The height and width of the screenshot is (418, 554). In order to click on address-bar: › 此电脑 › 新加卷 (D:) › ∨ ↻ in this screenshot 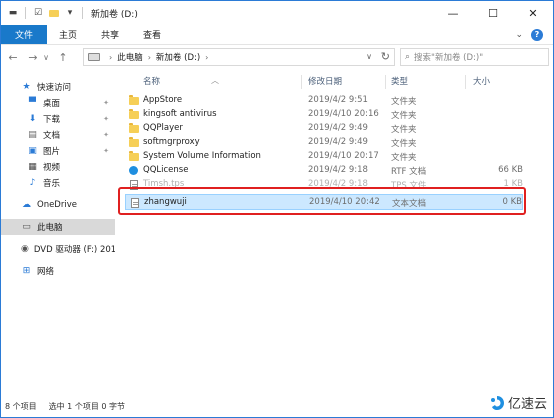, I will do `click(239, 57)`.